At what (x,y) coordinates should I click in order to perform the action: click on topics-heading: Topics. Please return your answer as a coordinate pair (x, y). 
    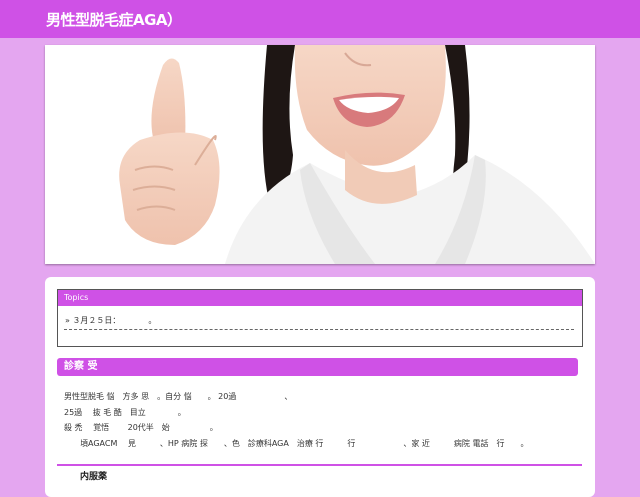
    Looking at the image, I should click on (320, 298).